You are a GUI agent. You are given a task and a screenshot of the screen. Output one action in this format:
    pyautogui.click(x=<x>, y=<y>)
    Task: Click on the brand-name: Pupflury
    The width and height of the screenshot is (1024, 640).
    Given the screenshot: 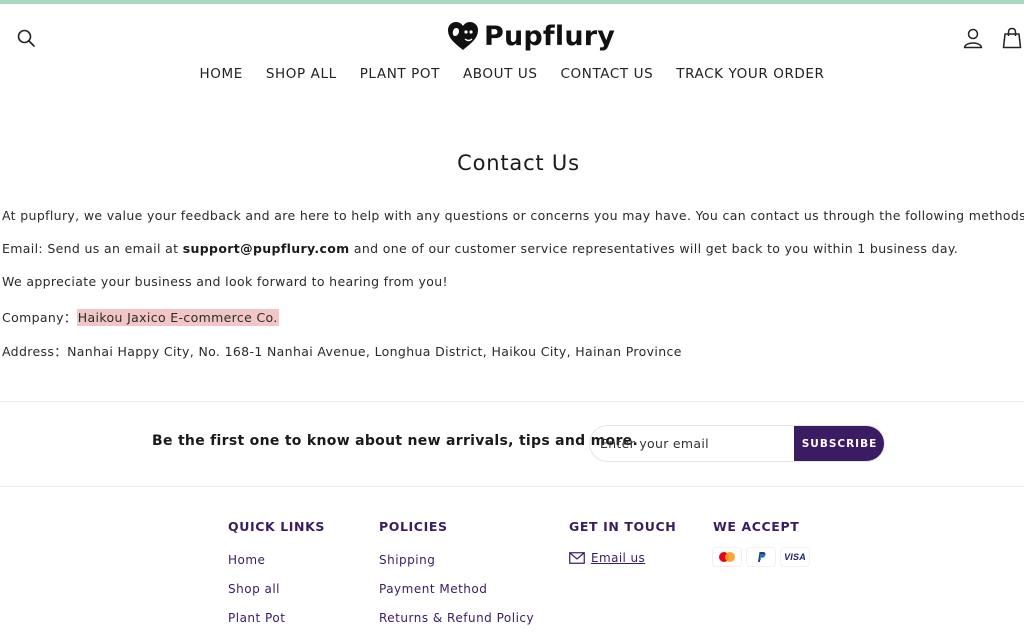 What is the action you would take?
    pyautogui.click(x=550, y=36)
    